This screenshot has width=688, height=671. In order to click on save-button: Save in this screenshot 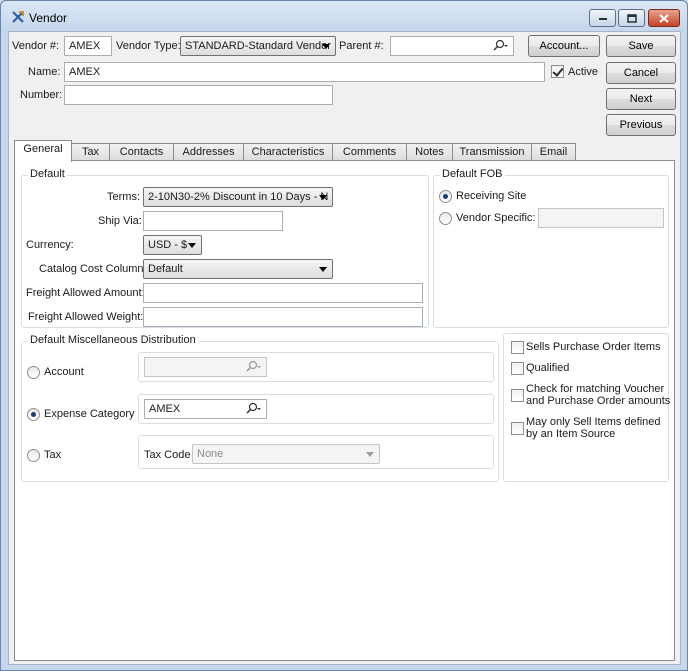, I will do `click(641, 46)`.